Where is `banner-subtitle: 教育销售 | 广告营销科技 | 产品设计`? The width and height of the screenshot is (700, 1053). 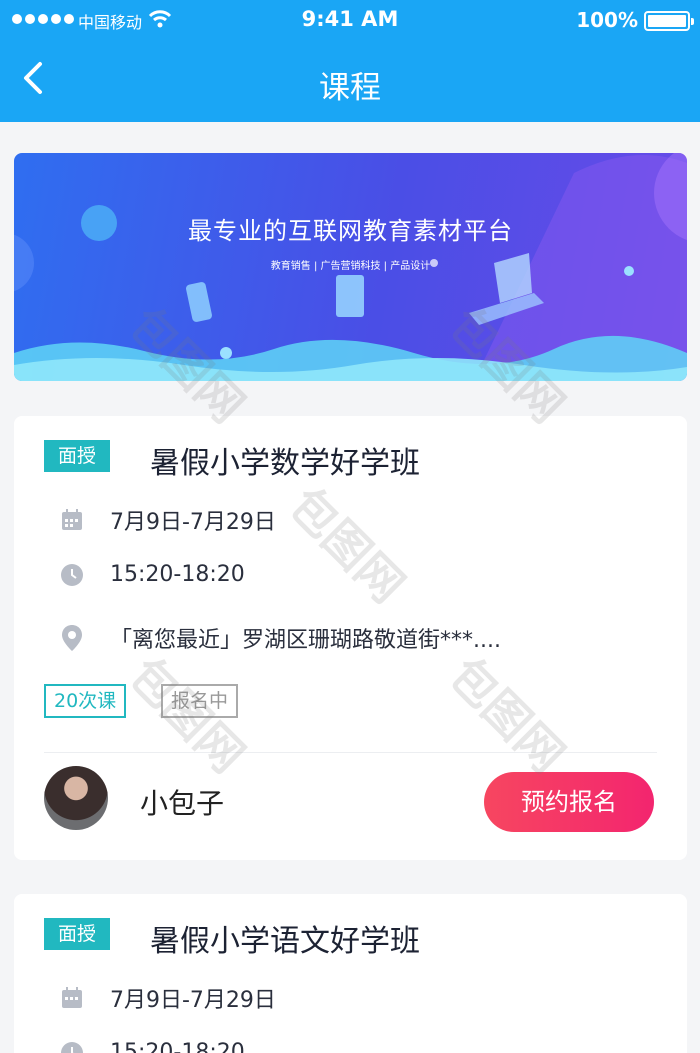
banner-subtitle: 教育销售 | 广告营销科技 | 产品设计 is located at coordinates (350, 266).